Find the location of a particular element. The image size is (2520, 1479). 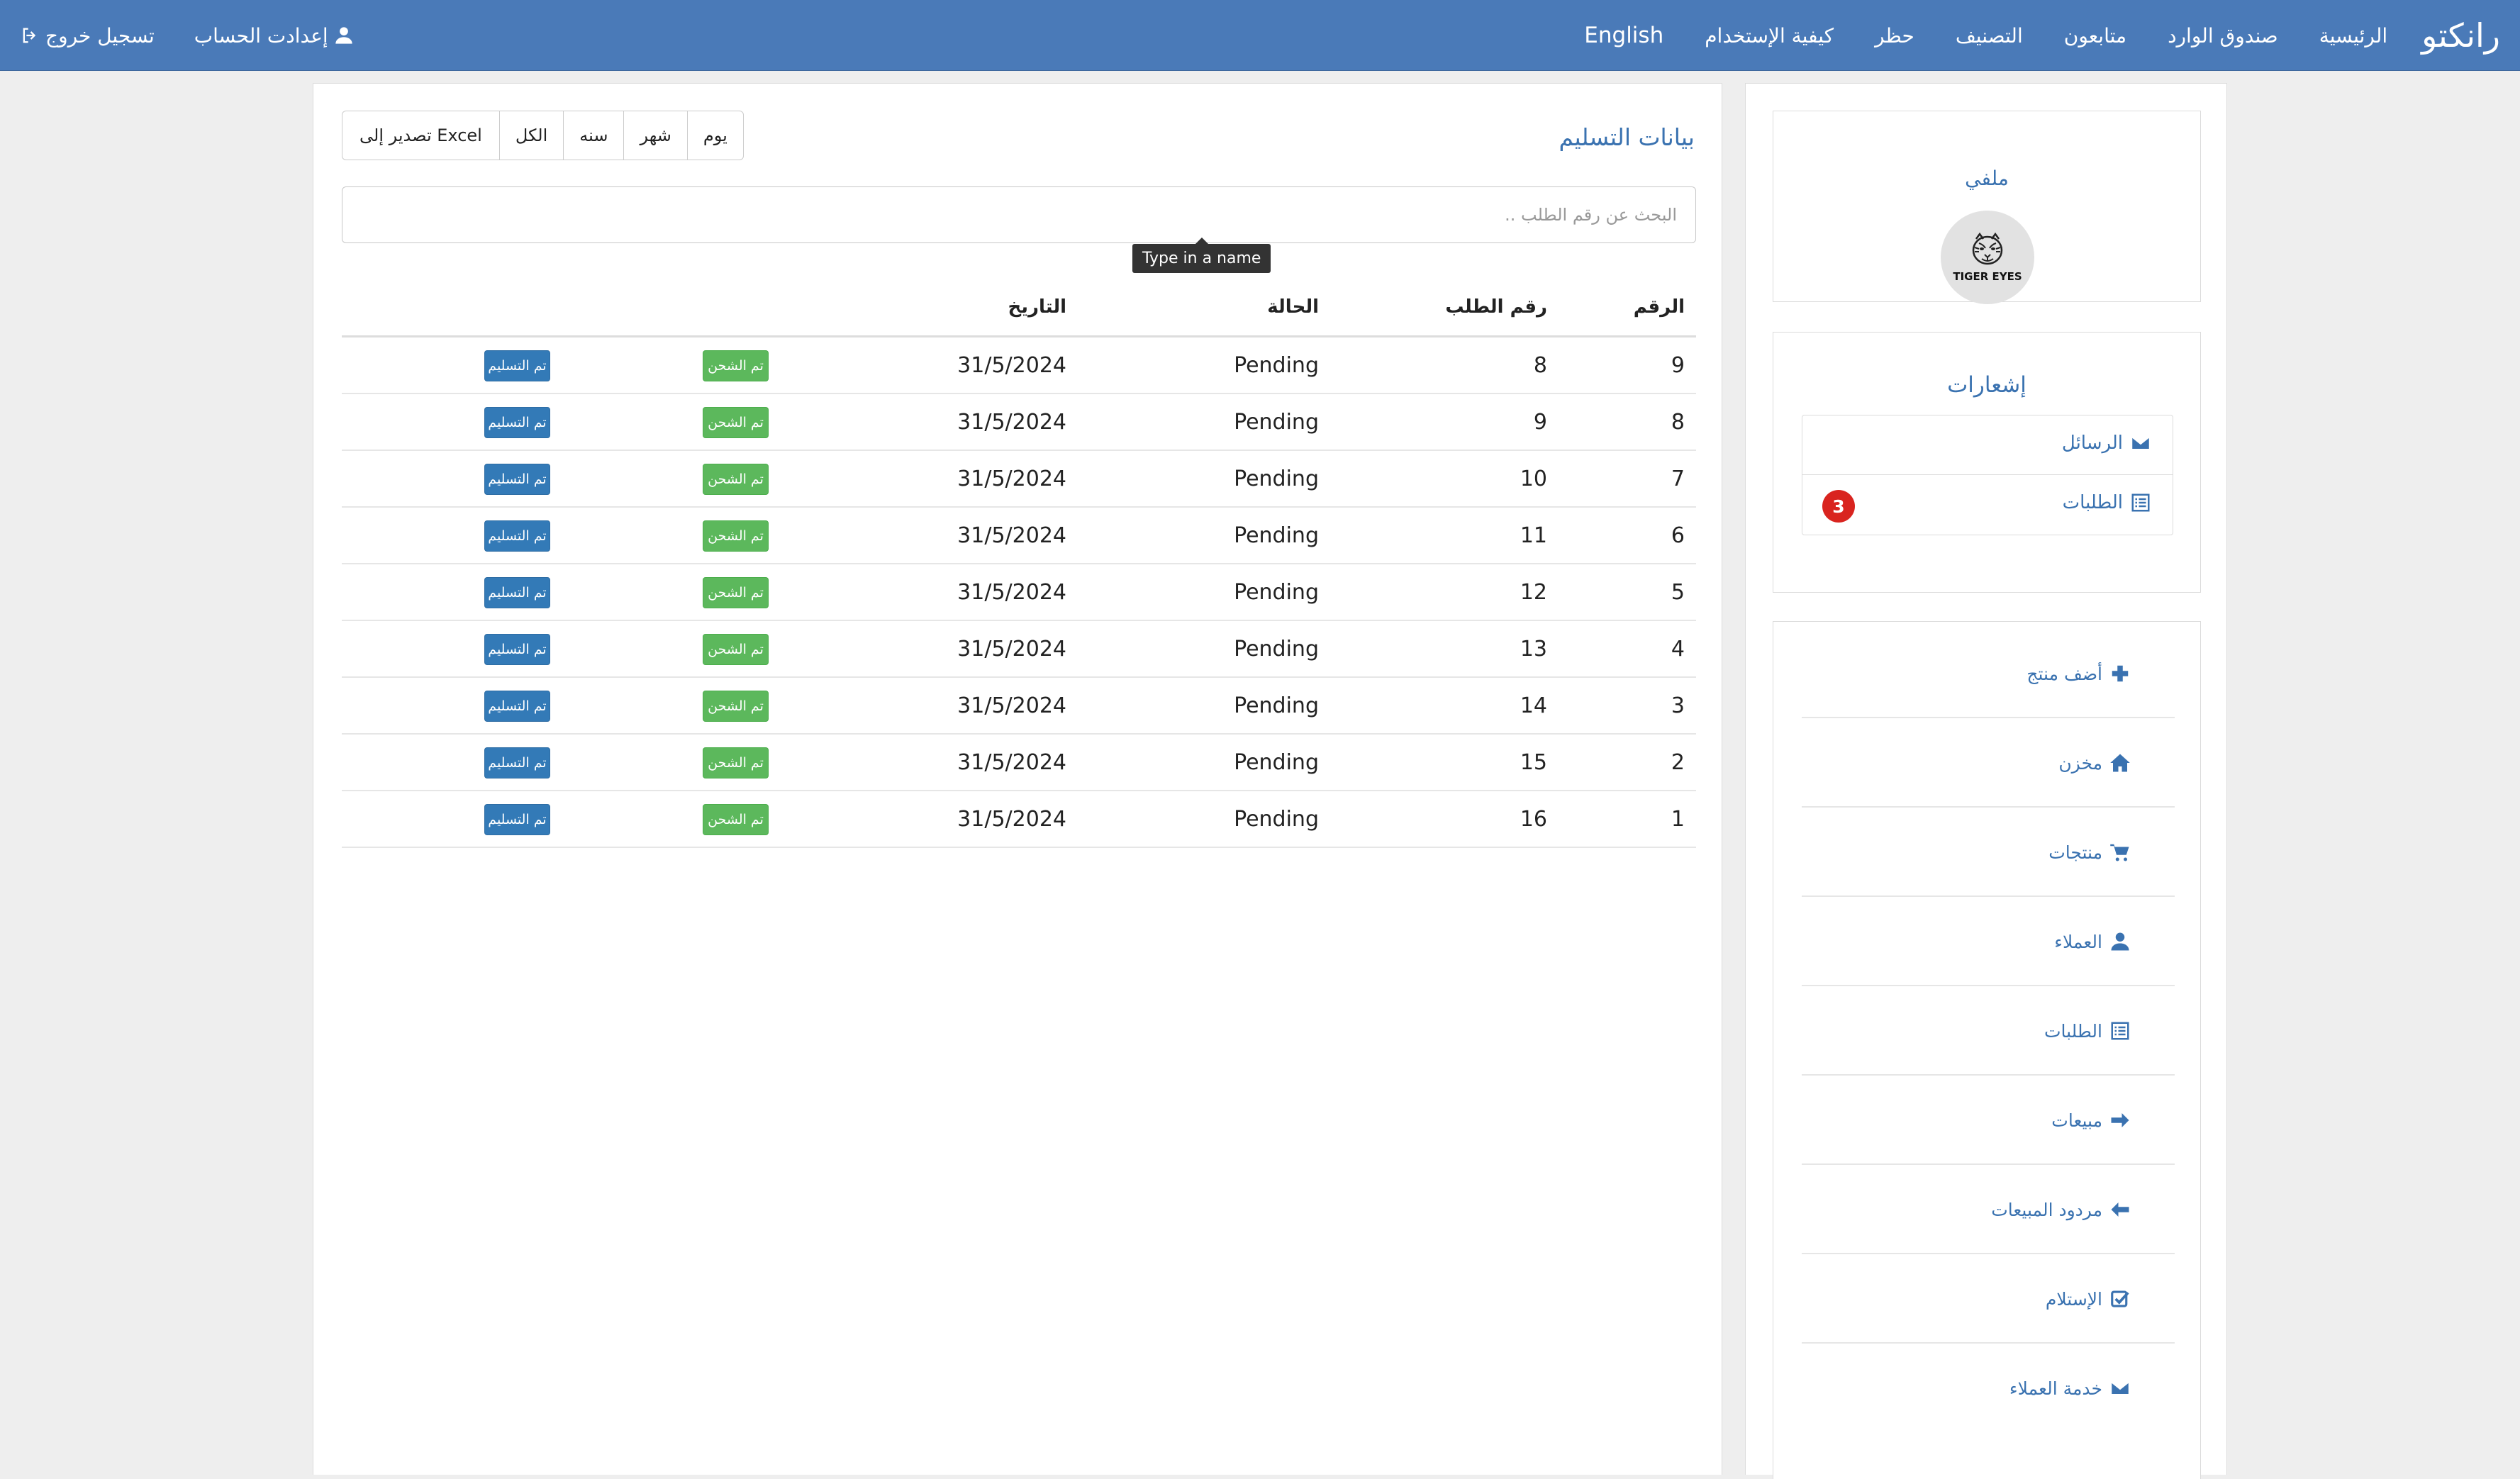

menu-products: منتجات is located at coordinates (1989, 852).